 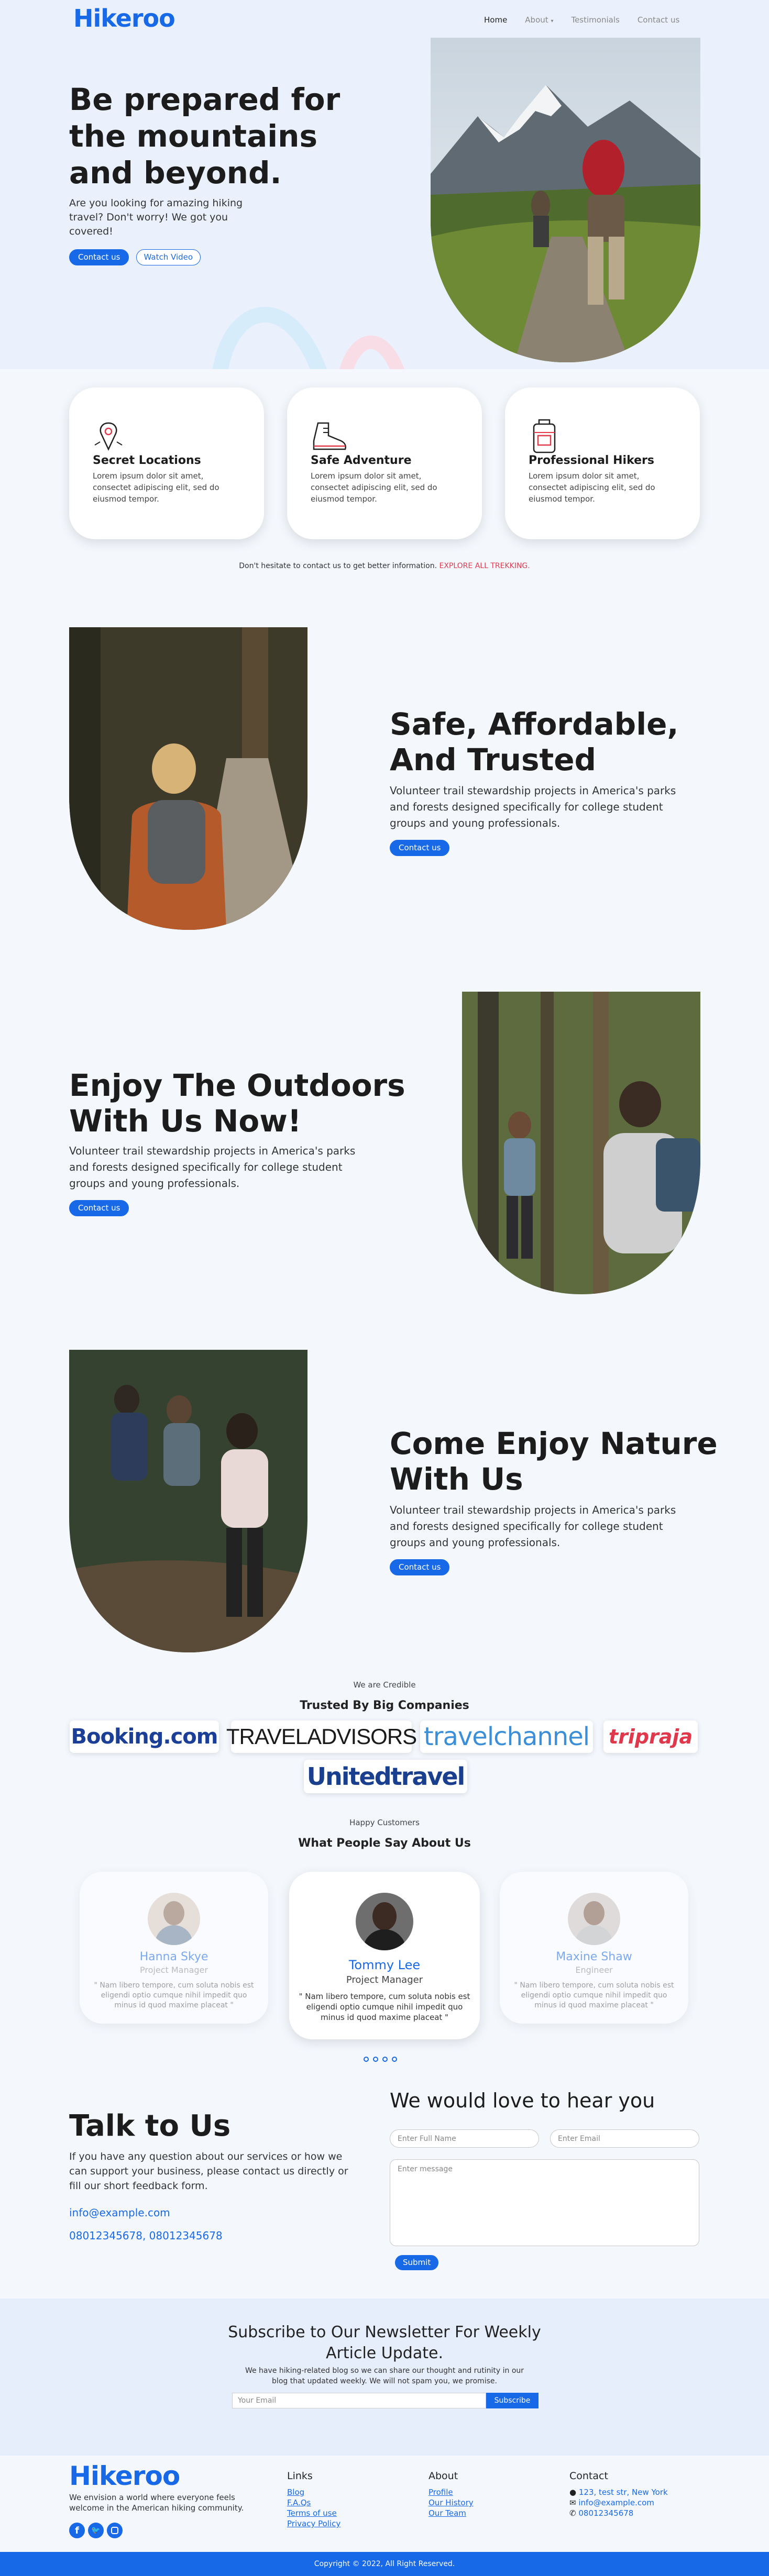 What do you see at coordinates (329, 436) in the screenshot?
I see `hiking-boot-icon` at bounding box center [329, 436].